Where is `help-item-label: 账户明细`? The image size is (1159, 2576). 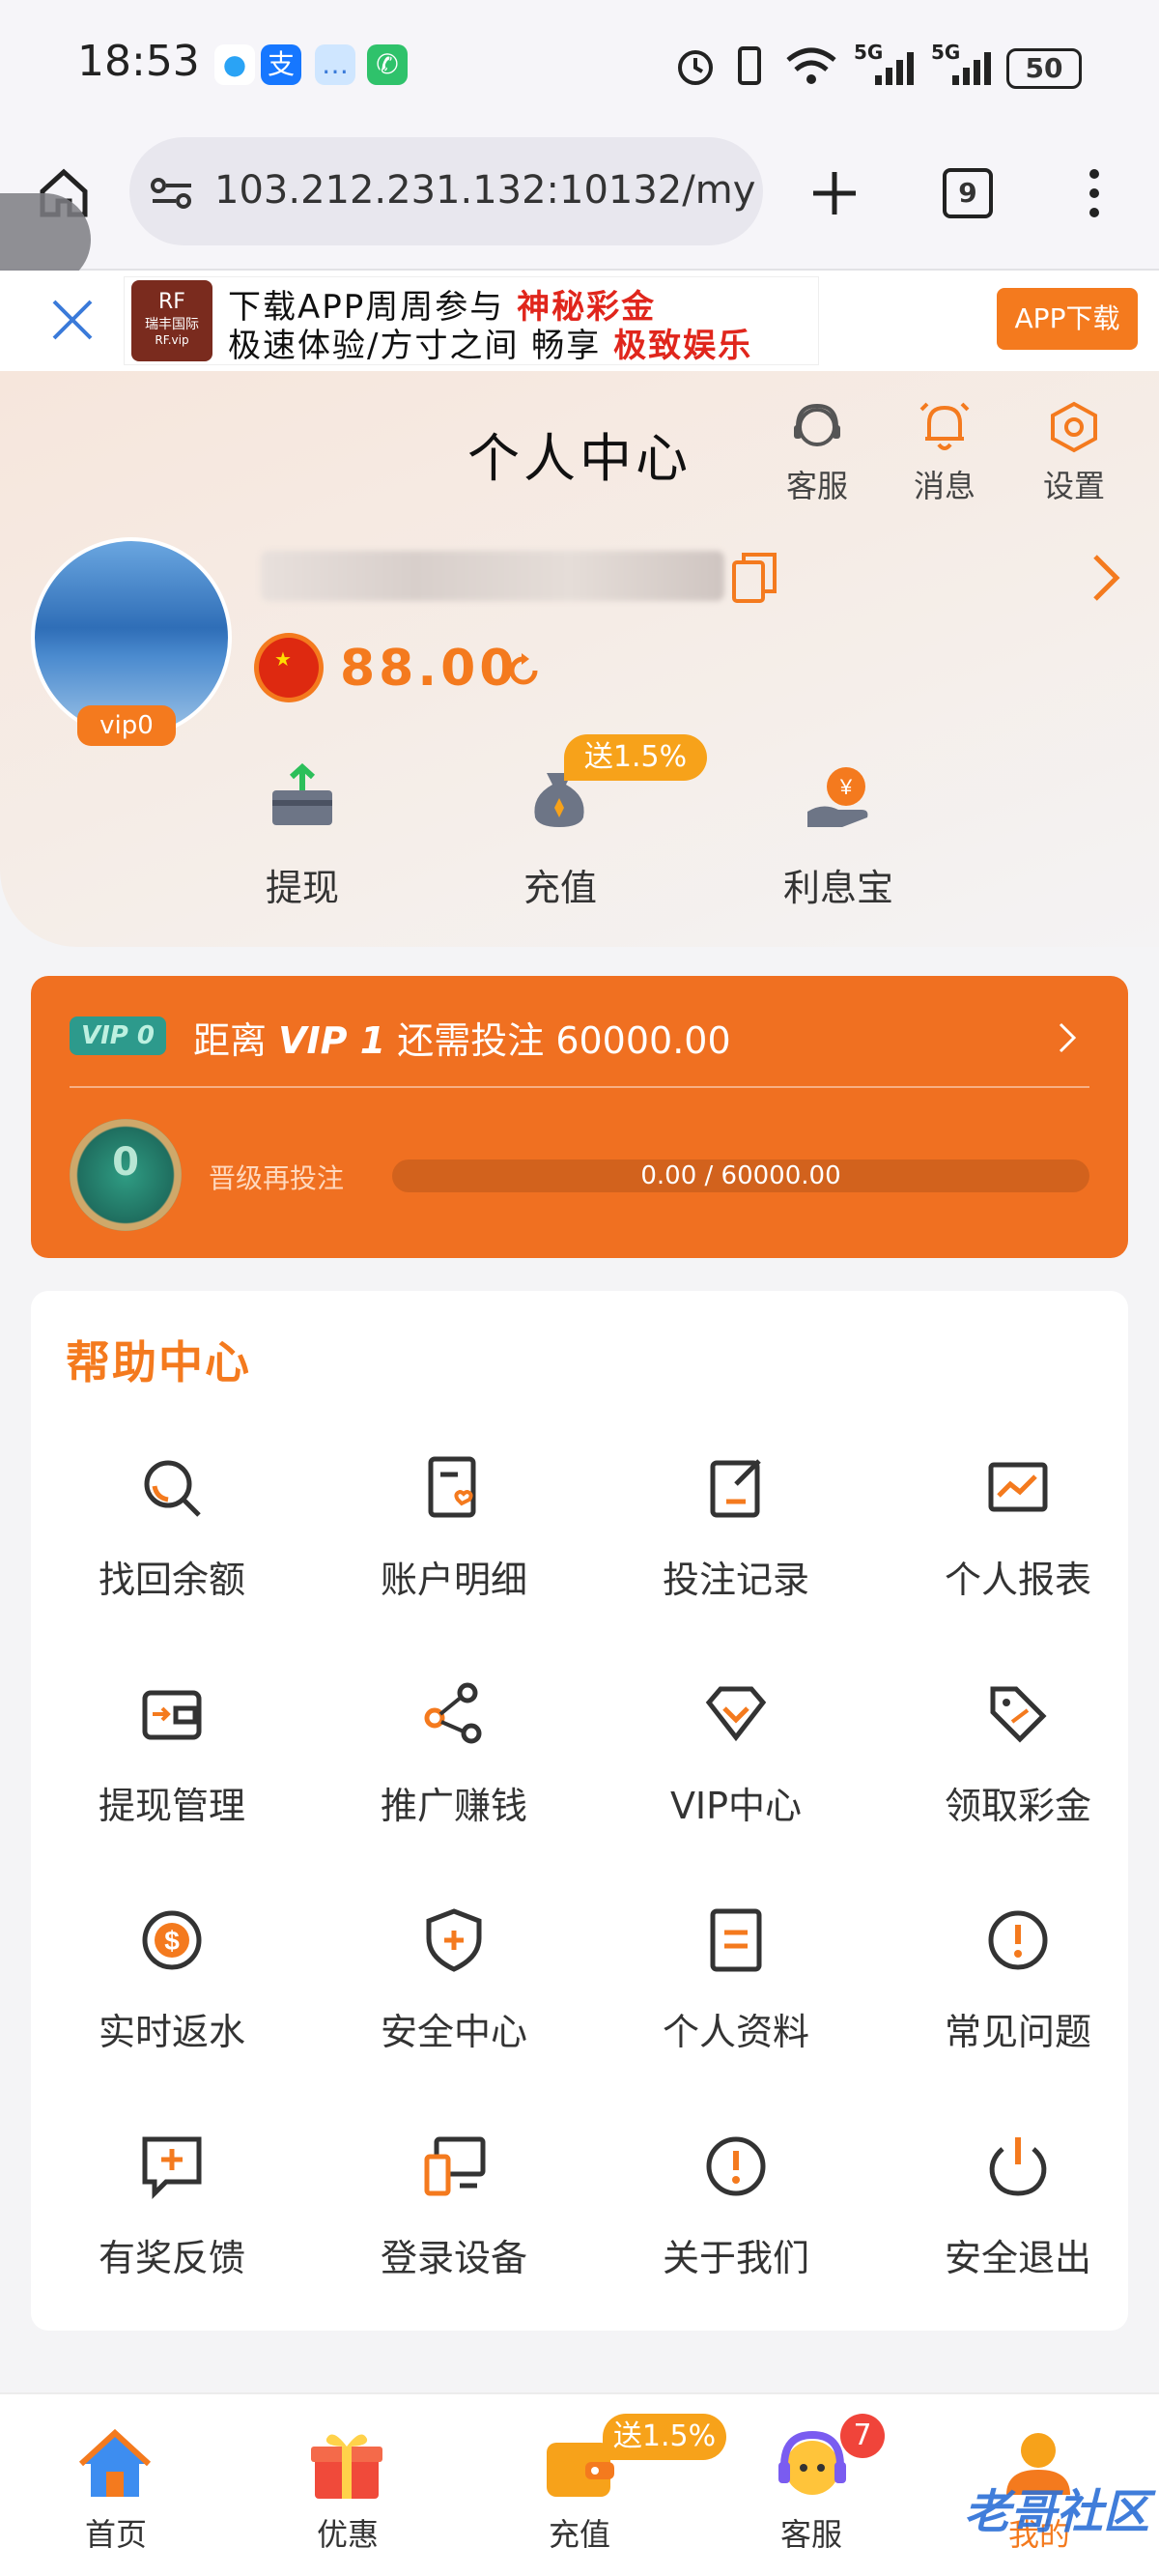
help-item-label: 账户明细 is located at coordinates (454, 1580).